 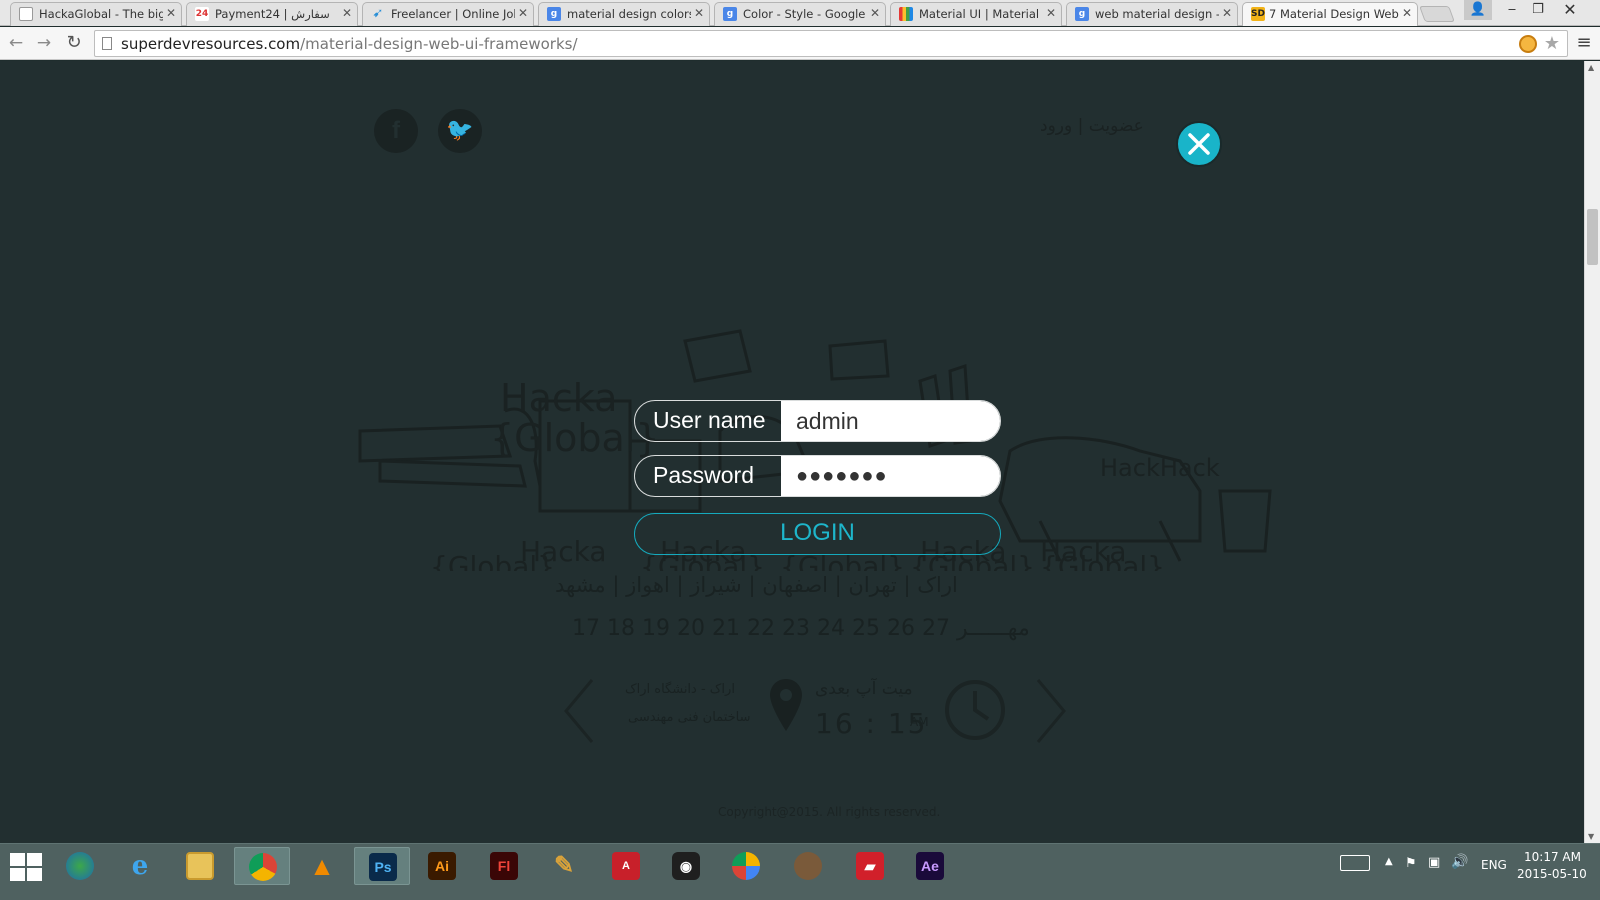 What do you see at coordinates (1552, 43) in the screenshot?
I see `bookmark-star-icon: ★` at bounding box center [1552, 43].